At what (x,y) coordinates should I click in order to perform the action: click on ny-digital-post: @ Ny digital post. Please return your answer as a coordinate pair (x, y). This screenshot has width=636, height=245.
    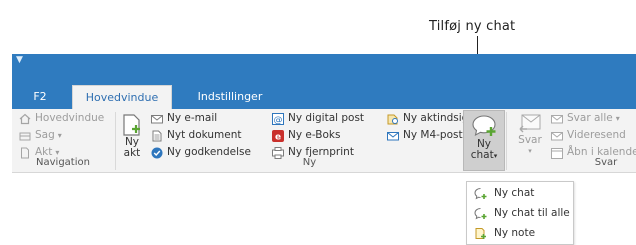
    Looking at the image, I should click on (318, 118).